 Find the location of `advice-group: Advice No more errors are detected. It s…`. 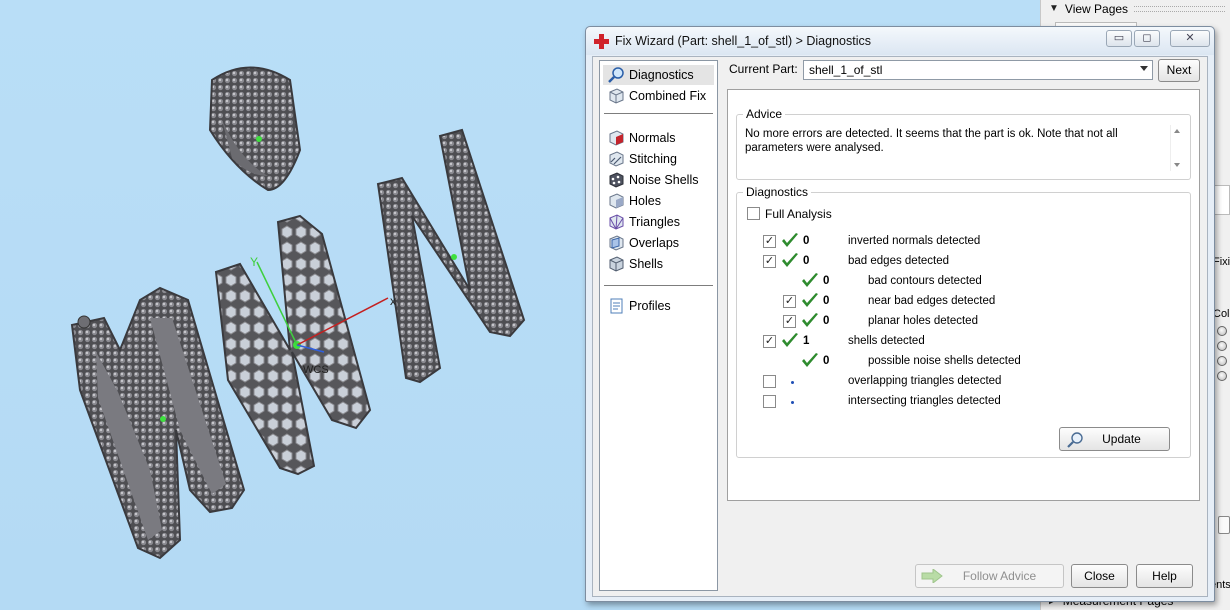

advice-group: Advice No more errors are detected. It s… is located at coordinates (963, 143).